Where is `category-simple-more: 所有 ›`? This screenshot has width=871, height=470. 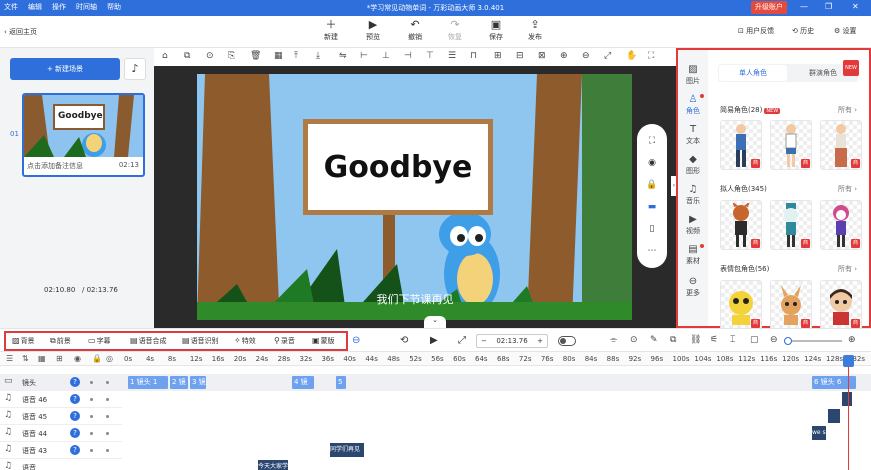
category-simple-more: 所有 › is located at coordinates (847, 110).